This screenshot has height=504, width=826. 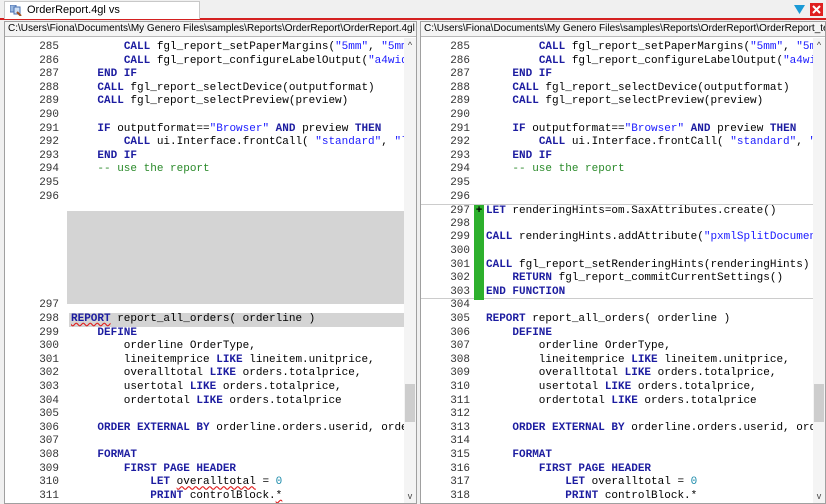 What do you see at coordinates (204, 456) in the screenshot?
I see `code-line: 308 FORMAT` at bounding box center [204, 456].